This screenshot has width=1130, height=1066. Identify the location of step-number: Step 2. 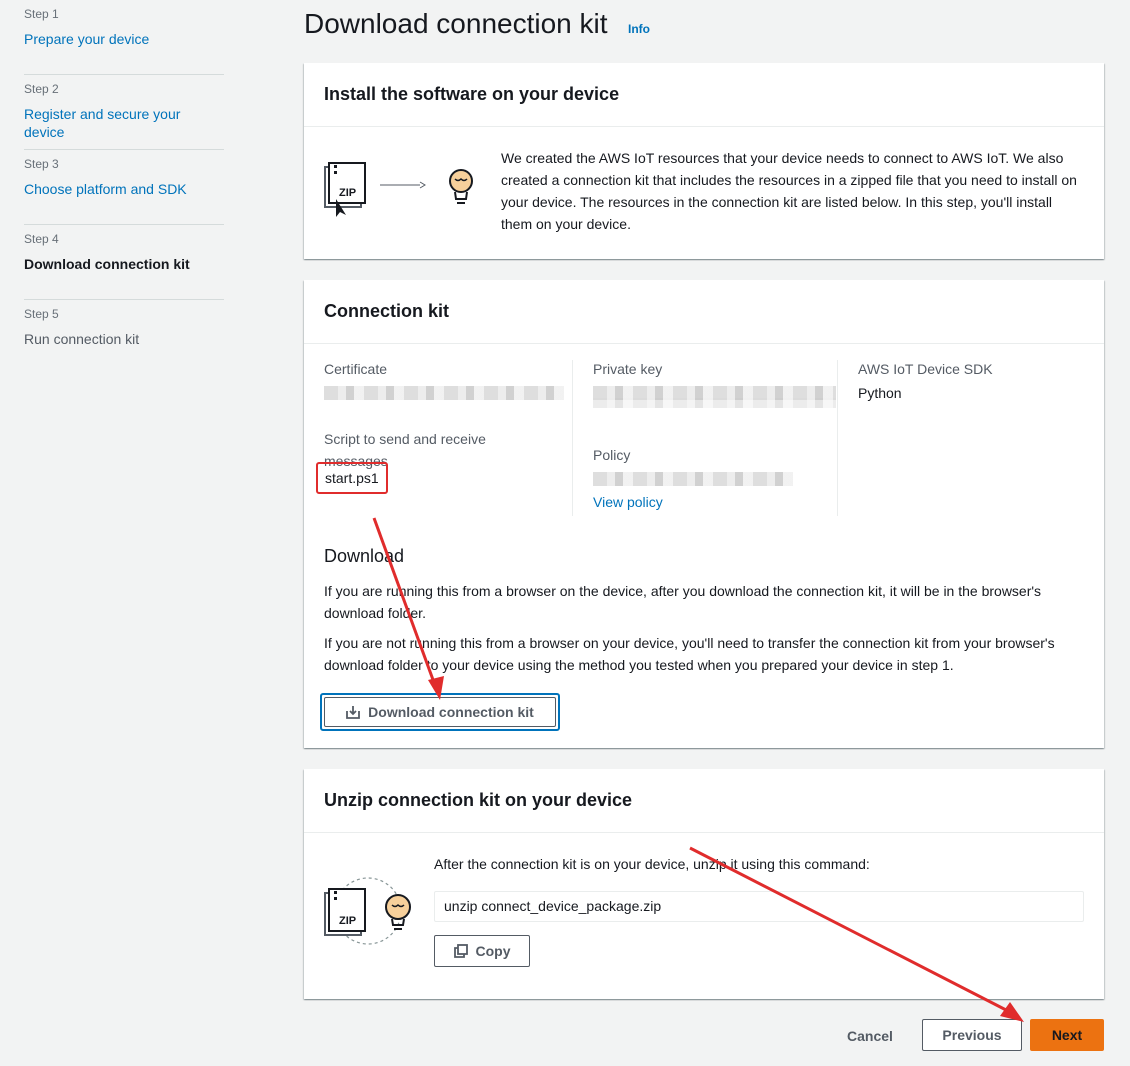
(41, 89).